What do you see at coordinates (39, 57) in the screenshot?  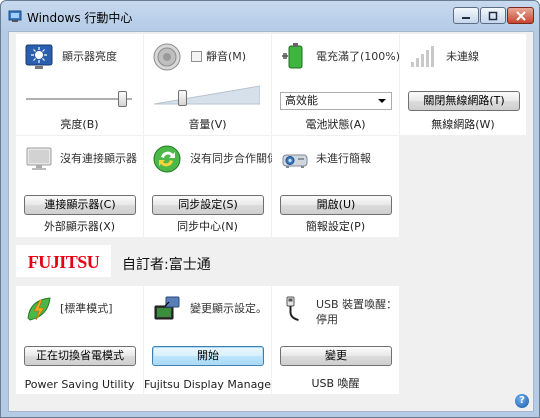 I see `brightness-icon` at bounding box center [39, 57].